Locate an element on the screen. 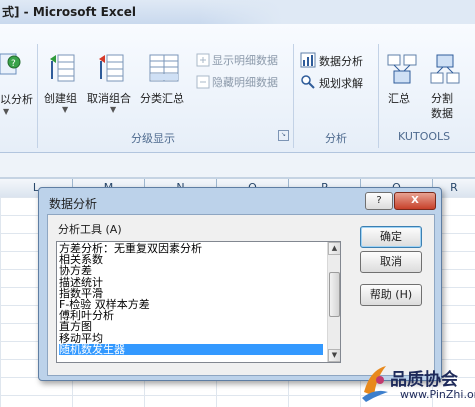 Image resolution: width=475 pixels, height=407 pixels. hide-detail-button: 隐藏明细数据 is located at coordinates (246, 82).